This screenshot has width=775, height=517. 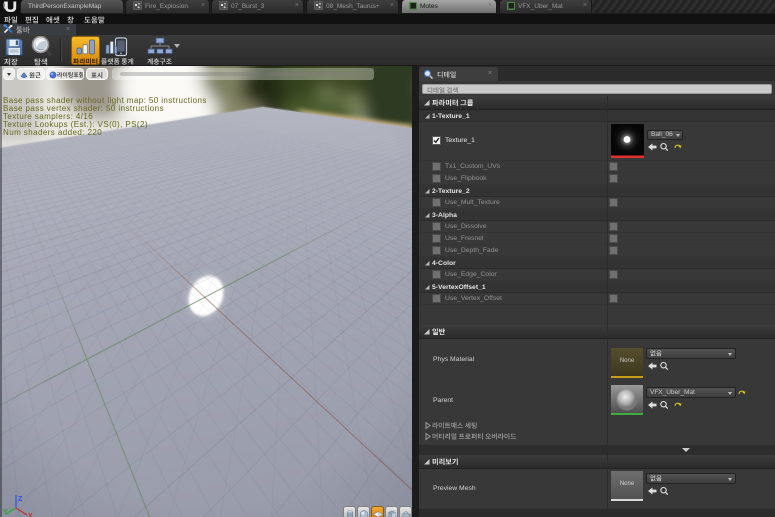 I want to click on svg-text: Z, so click(x=20, y=499).